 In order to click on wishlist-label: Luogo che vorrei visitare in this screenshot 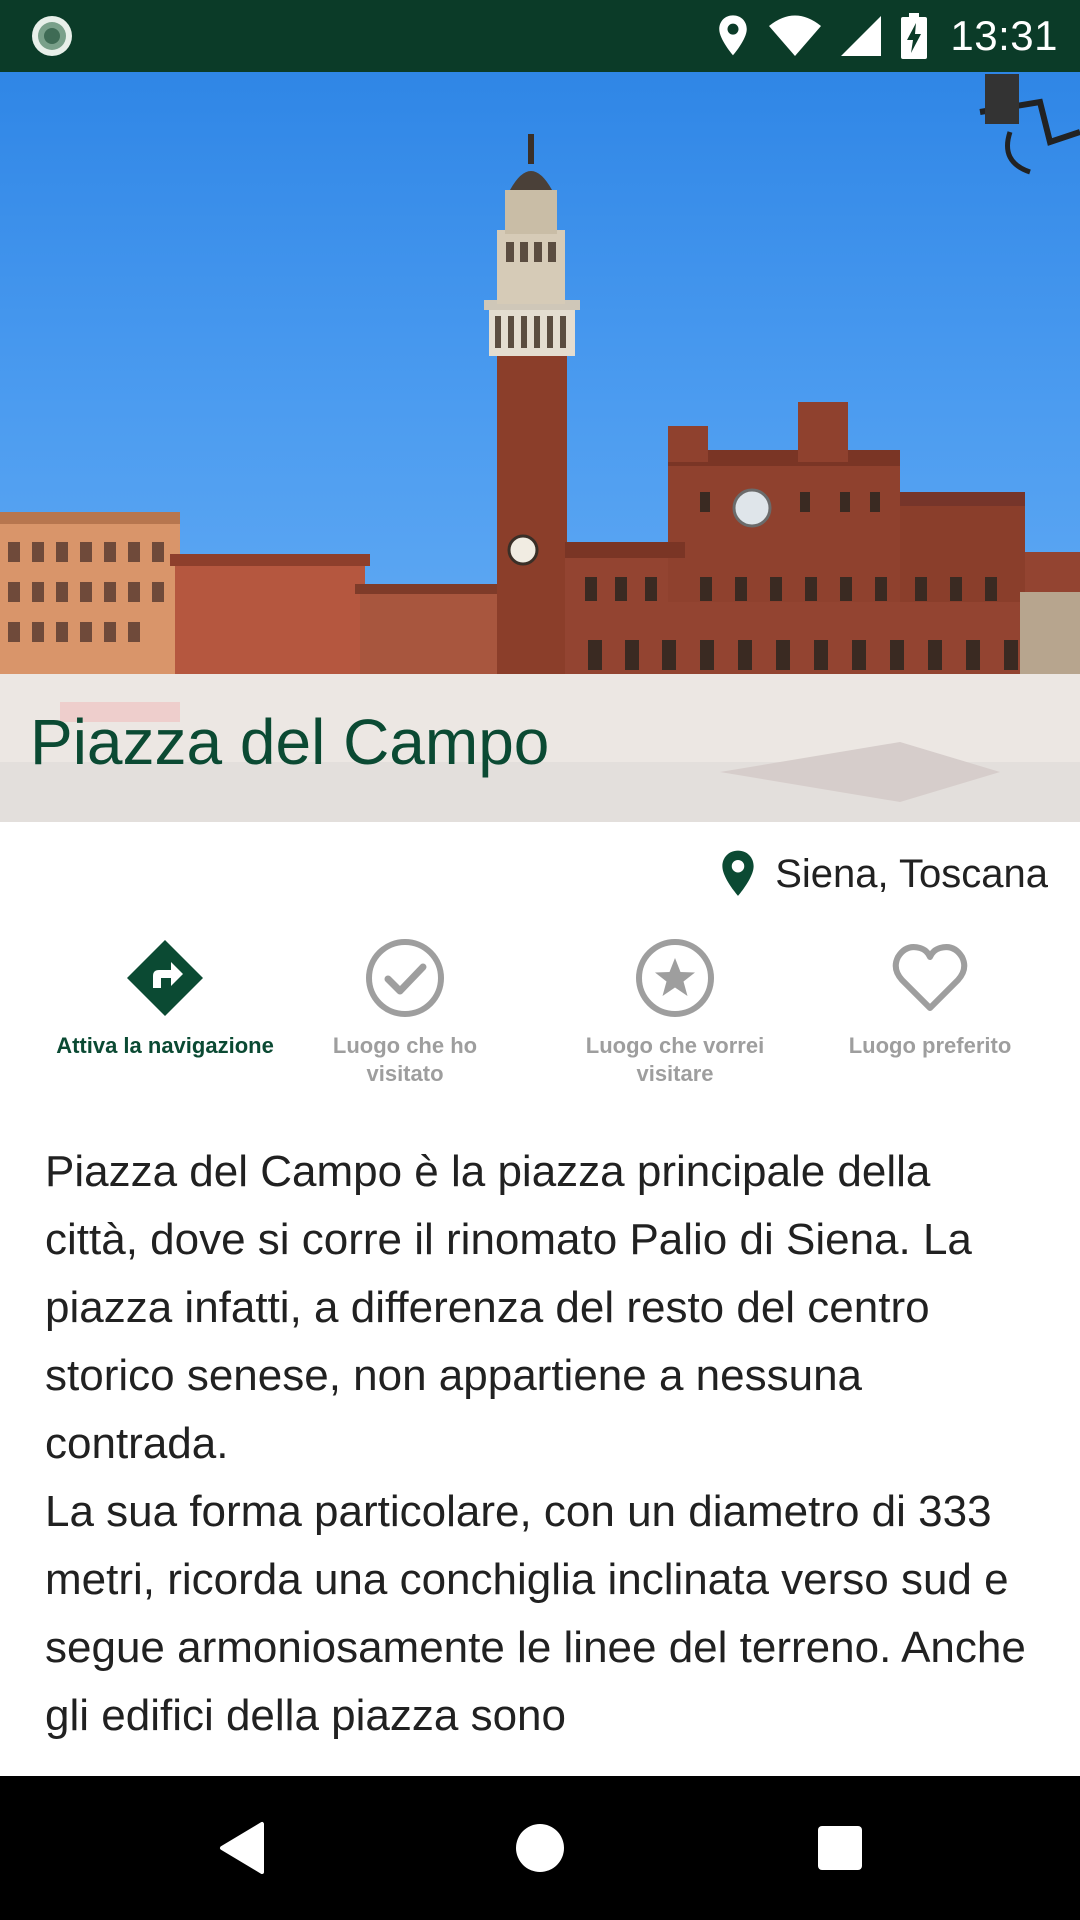, I will do `click(675, 1059)`.